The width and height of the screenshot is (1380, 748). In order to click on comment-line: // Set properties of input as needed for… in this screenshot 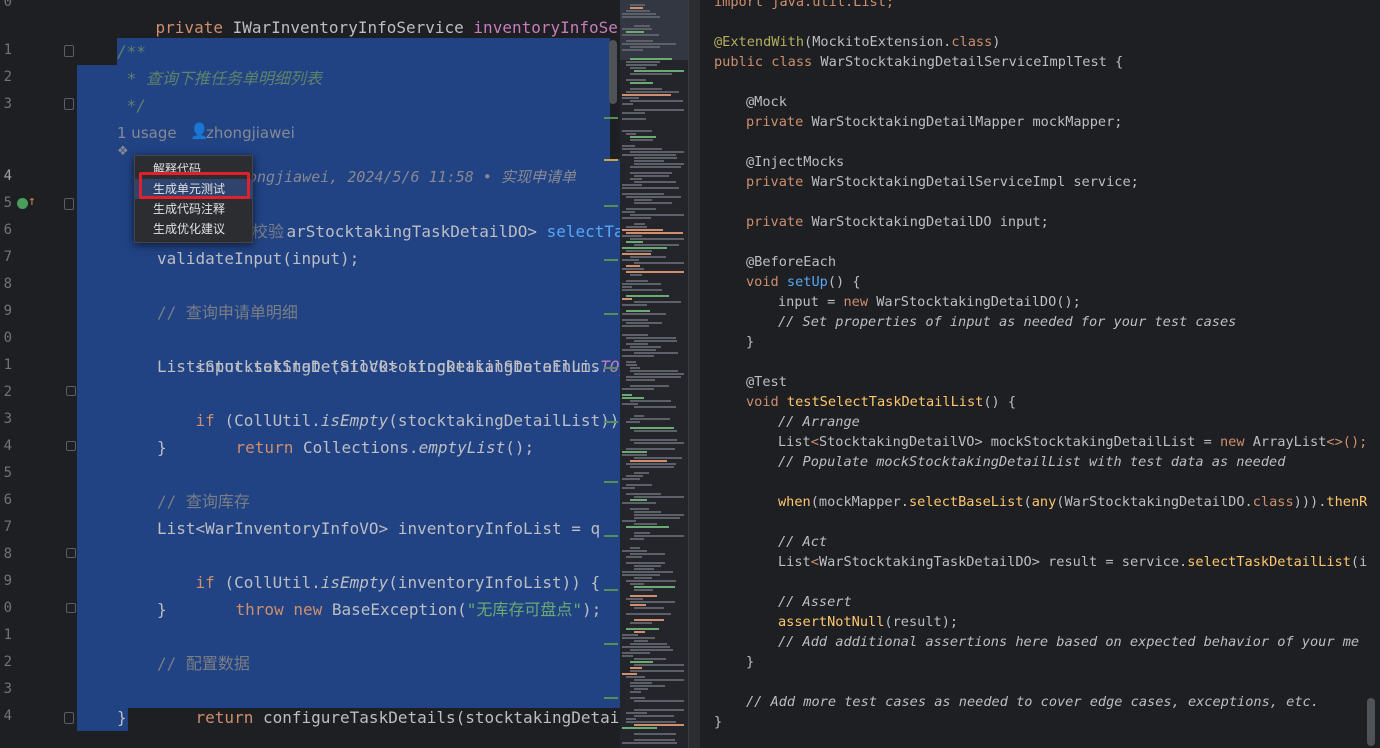, I will do `click(1007, 322)`.